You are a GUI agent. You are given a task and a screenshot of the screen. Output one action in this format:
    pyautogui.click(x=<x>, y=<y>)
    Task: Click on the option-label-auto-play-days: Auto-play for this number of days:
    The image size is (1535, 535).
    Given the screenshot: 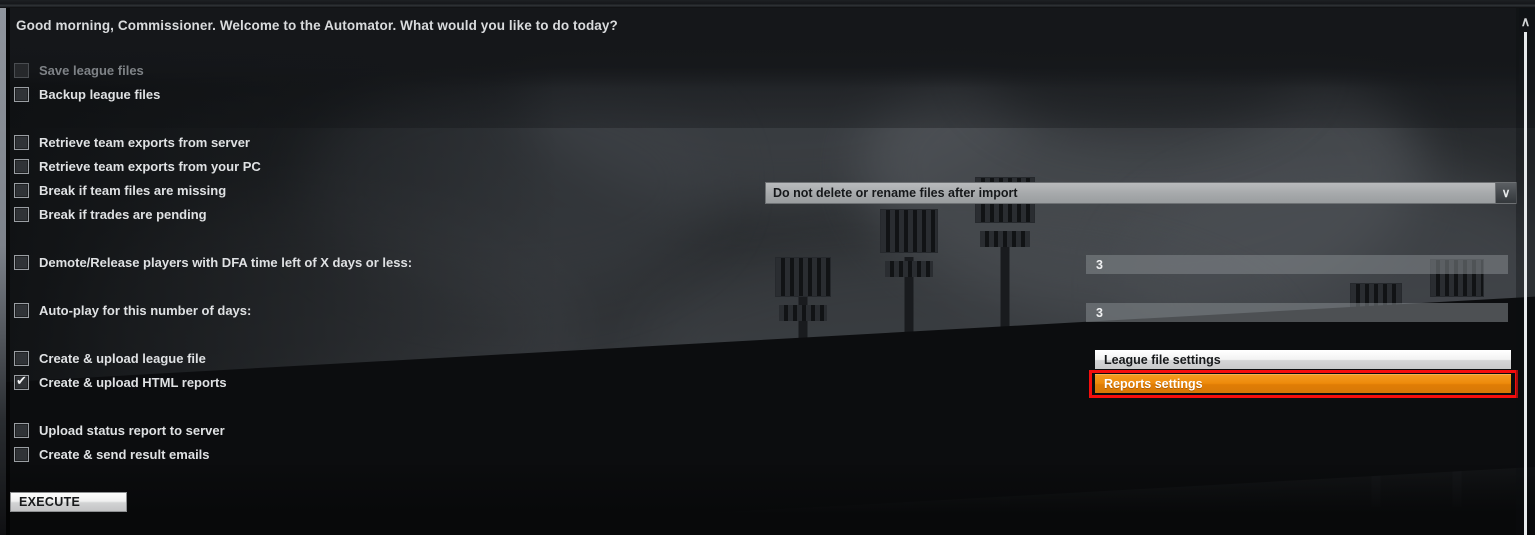 What is the action you would take?
    pyautogui.click(x=145, y=310)
    